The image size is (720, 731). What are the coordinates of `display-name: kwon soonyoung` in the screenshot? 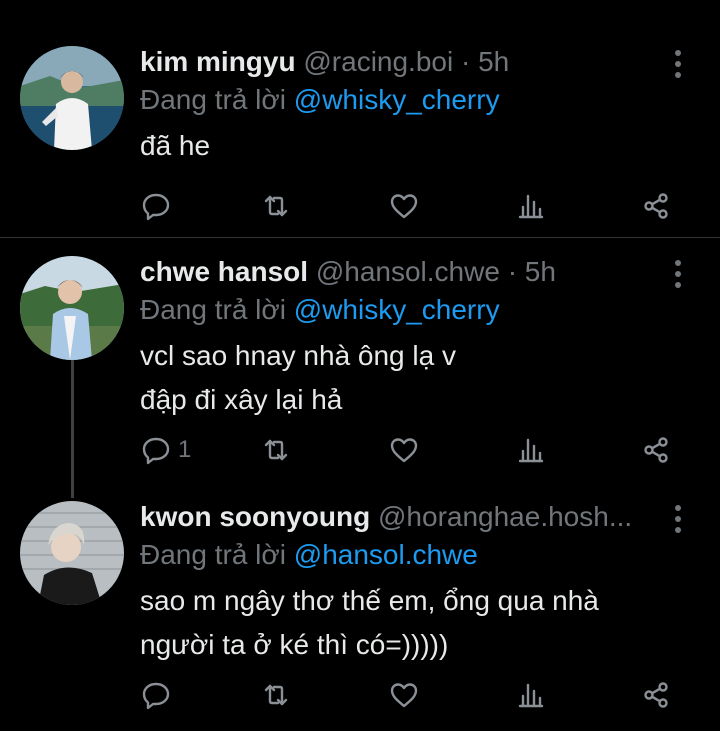 It's located at (255, 516).